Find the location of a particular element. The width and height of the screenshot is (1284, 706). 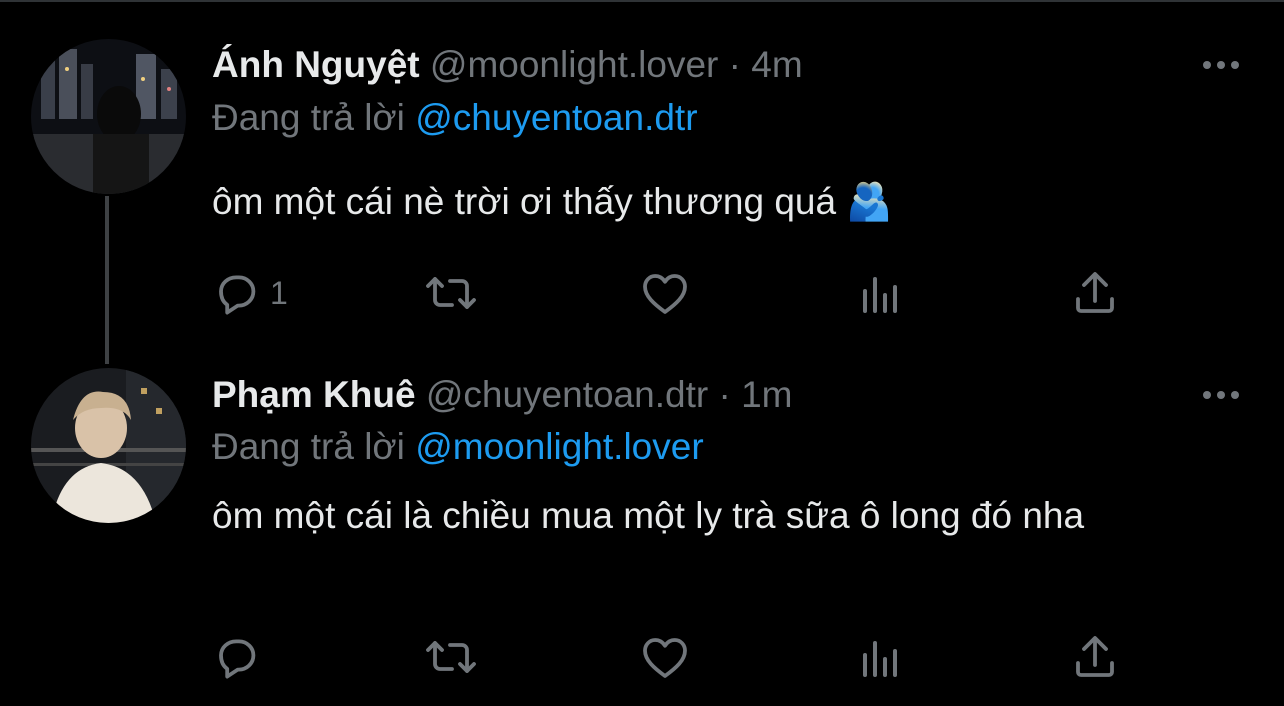

reply-button: 1 is located at coordinates (250, 293).